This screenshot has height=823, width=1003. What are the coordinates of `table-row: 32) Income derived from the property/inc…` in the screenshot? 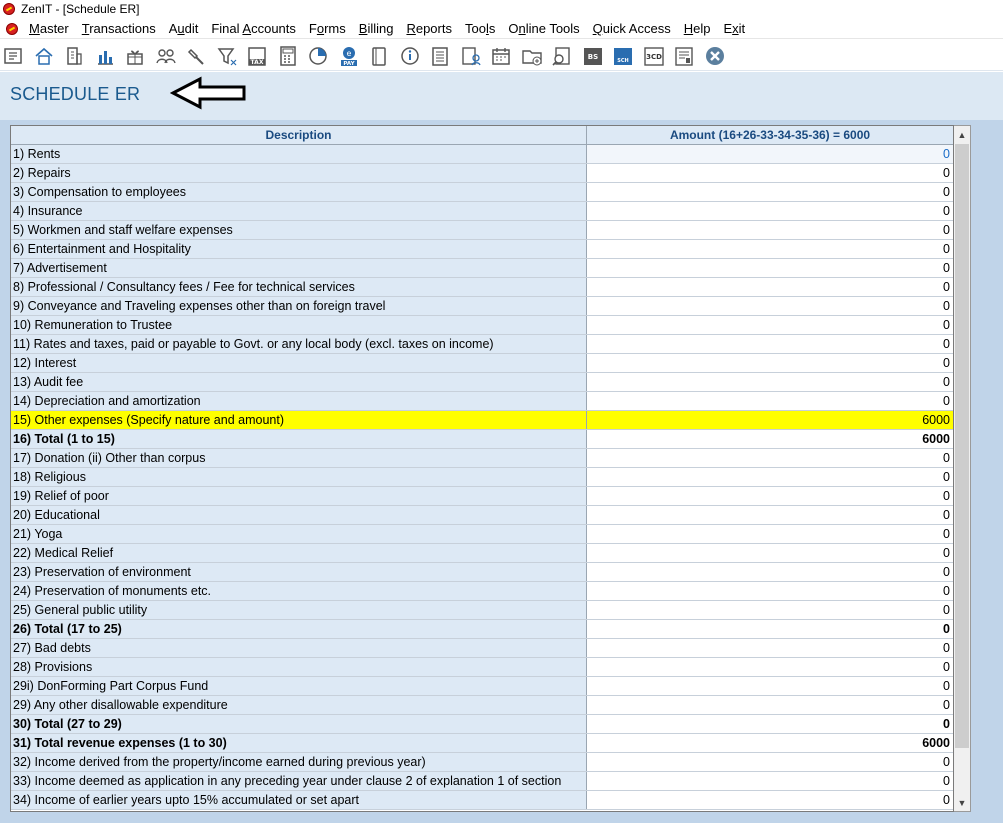 It's located at (482, 762).